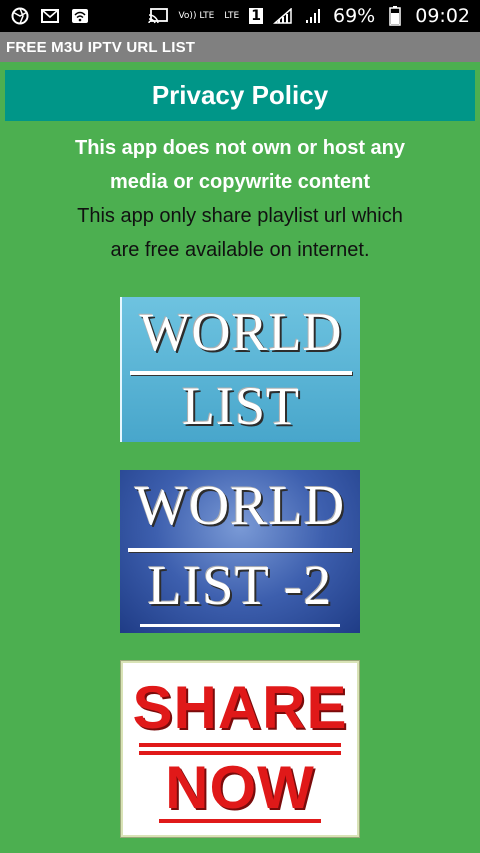 The height and width of the screenshot is (853, 480). I want to click on share-now-title-top: SHARE, so click(240, 707).